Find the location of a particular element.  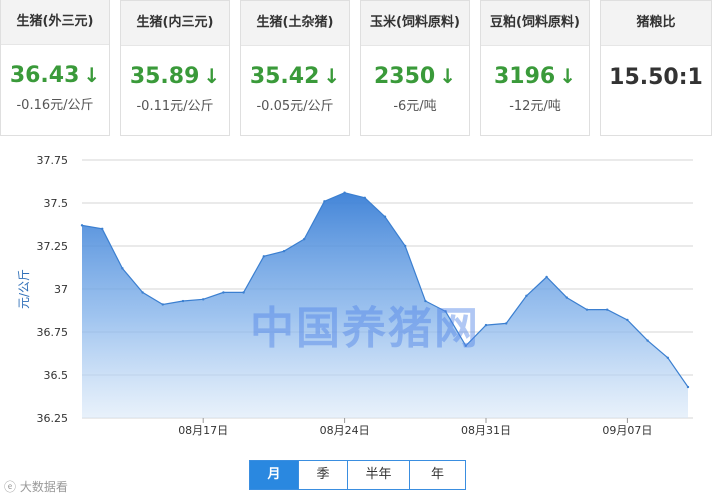

card-title: 玉米(饲料原料) is located at coordinates (415, 23).